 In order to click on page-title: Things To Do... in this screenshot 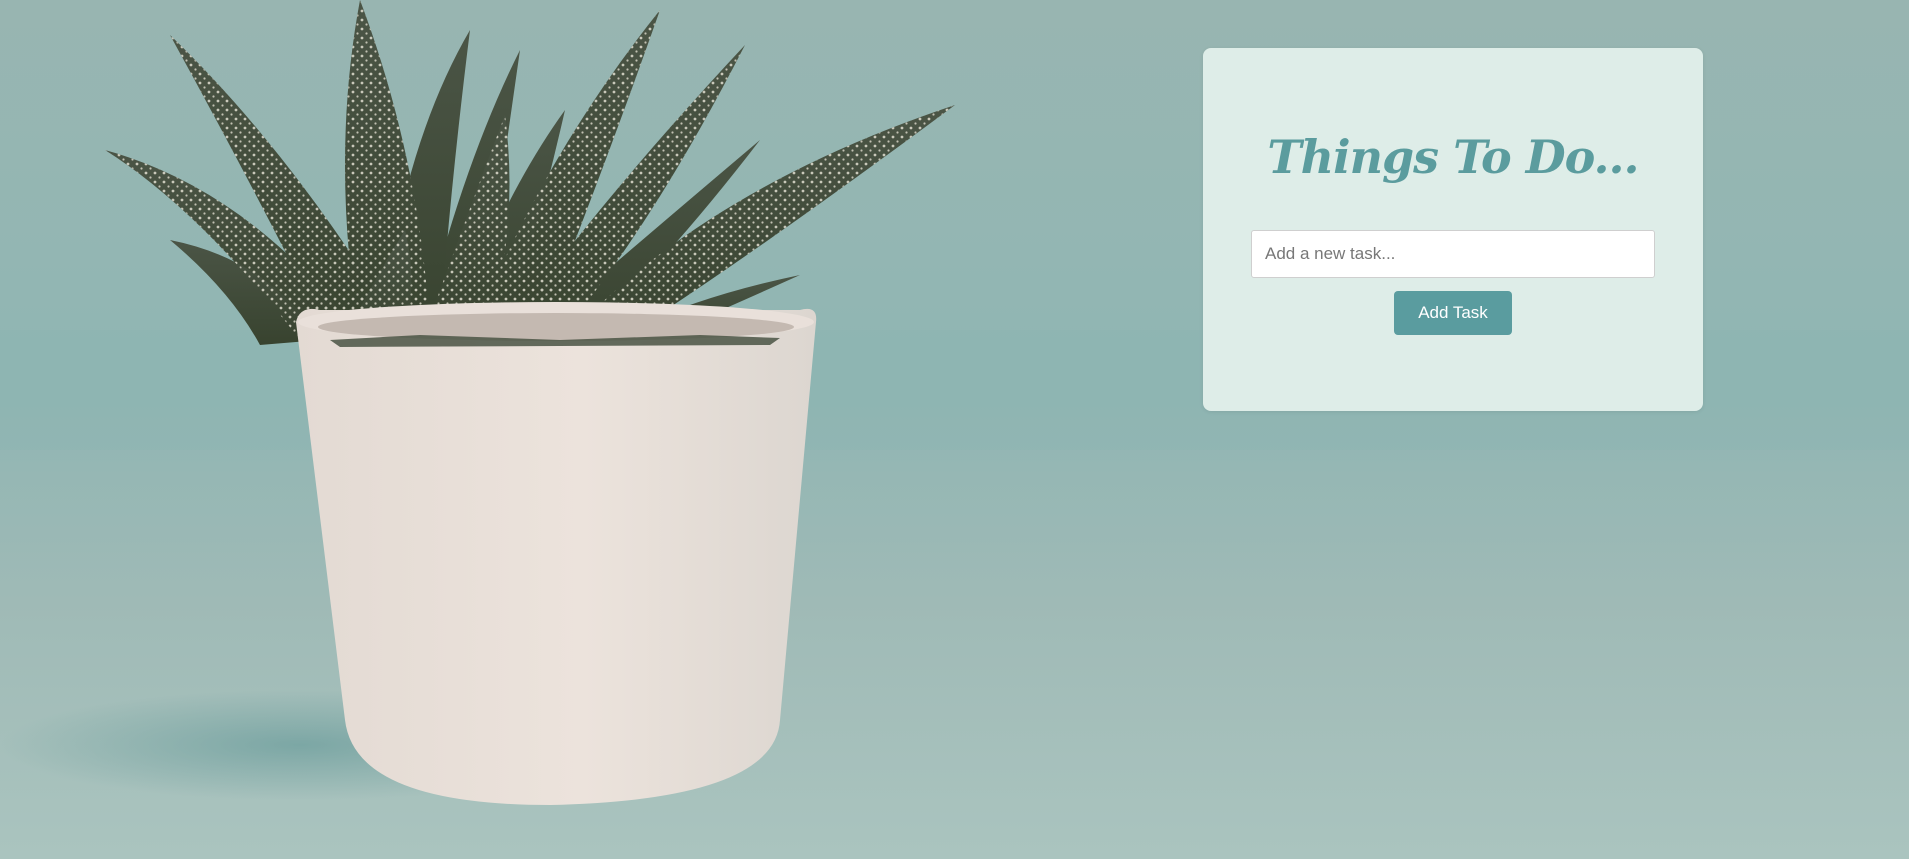, I will do `click(1453, 157)`.